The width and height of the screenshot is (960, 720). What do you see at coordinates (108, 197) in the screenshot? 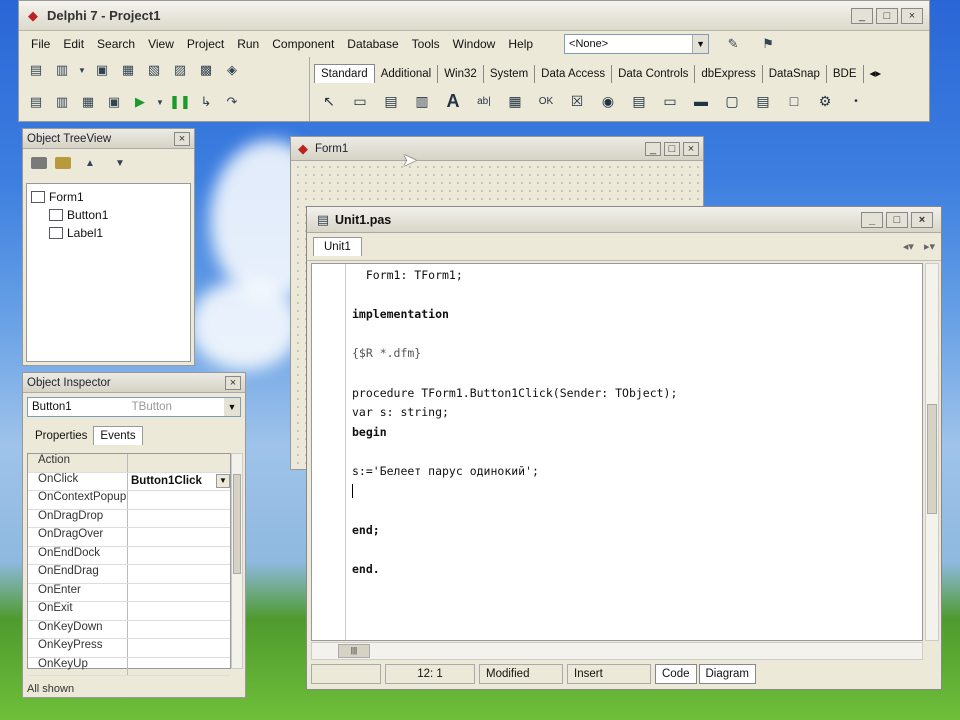
I see `tree-node-form1: Form1` at bounding box center [108, 197].